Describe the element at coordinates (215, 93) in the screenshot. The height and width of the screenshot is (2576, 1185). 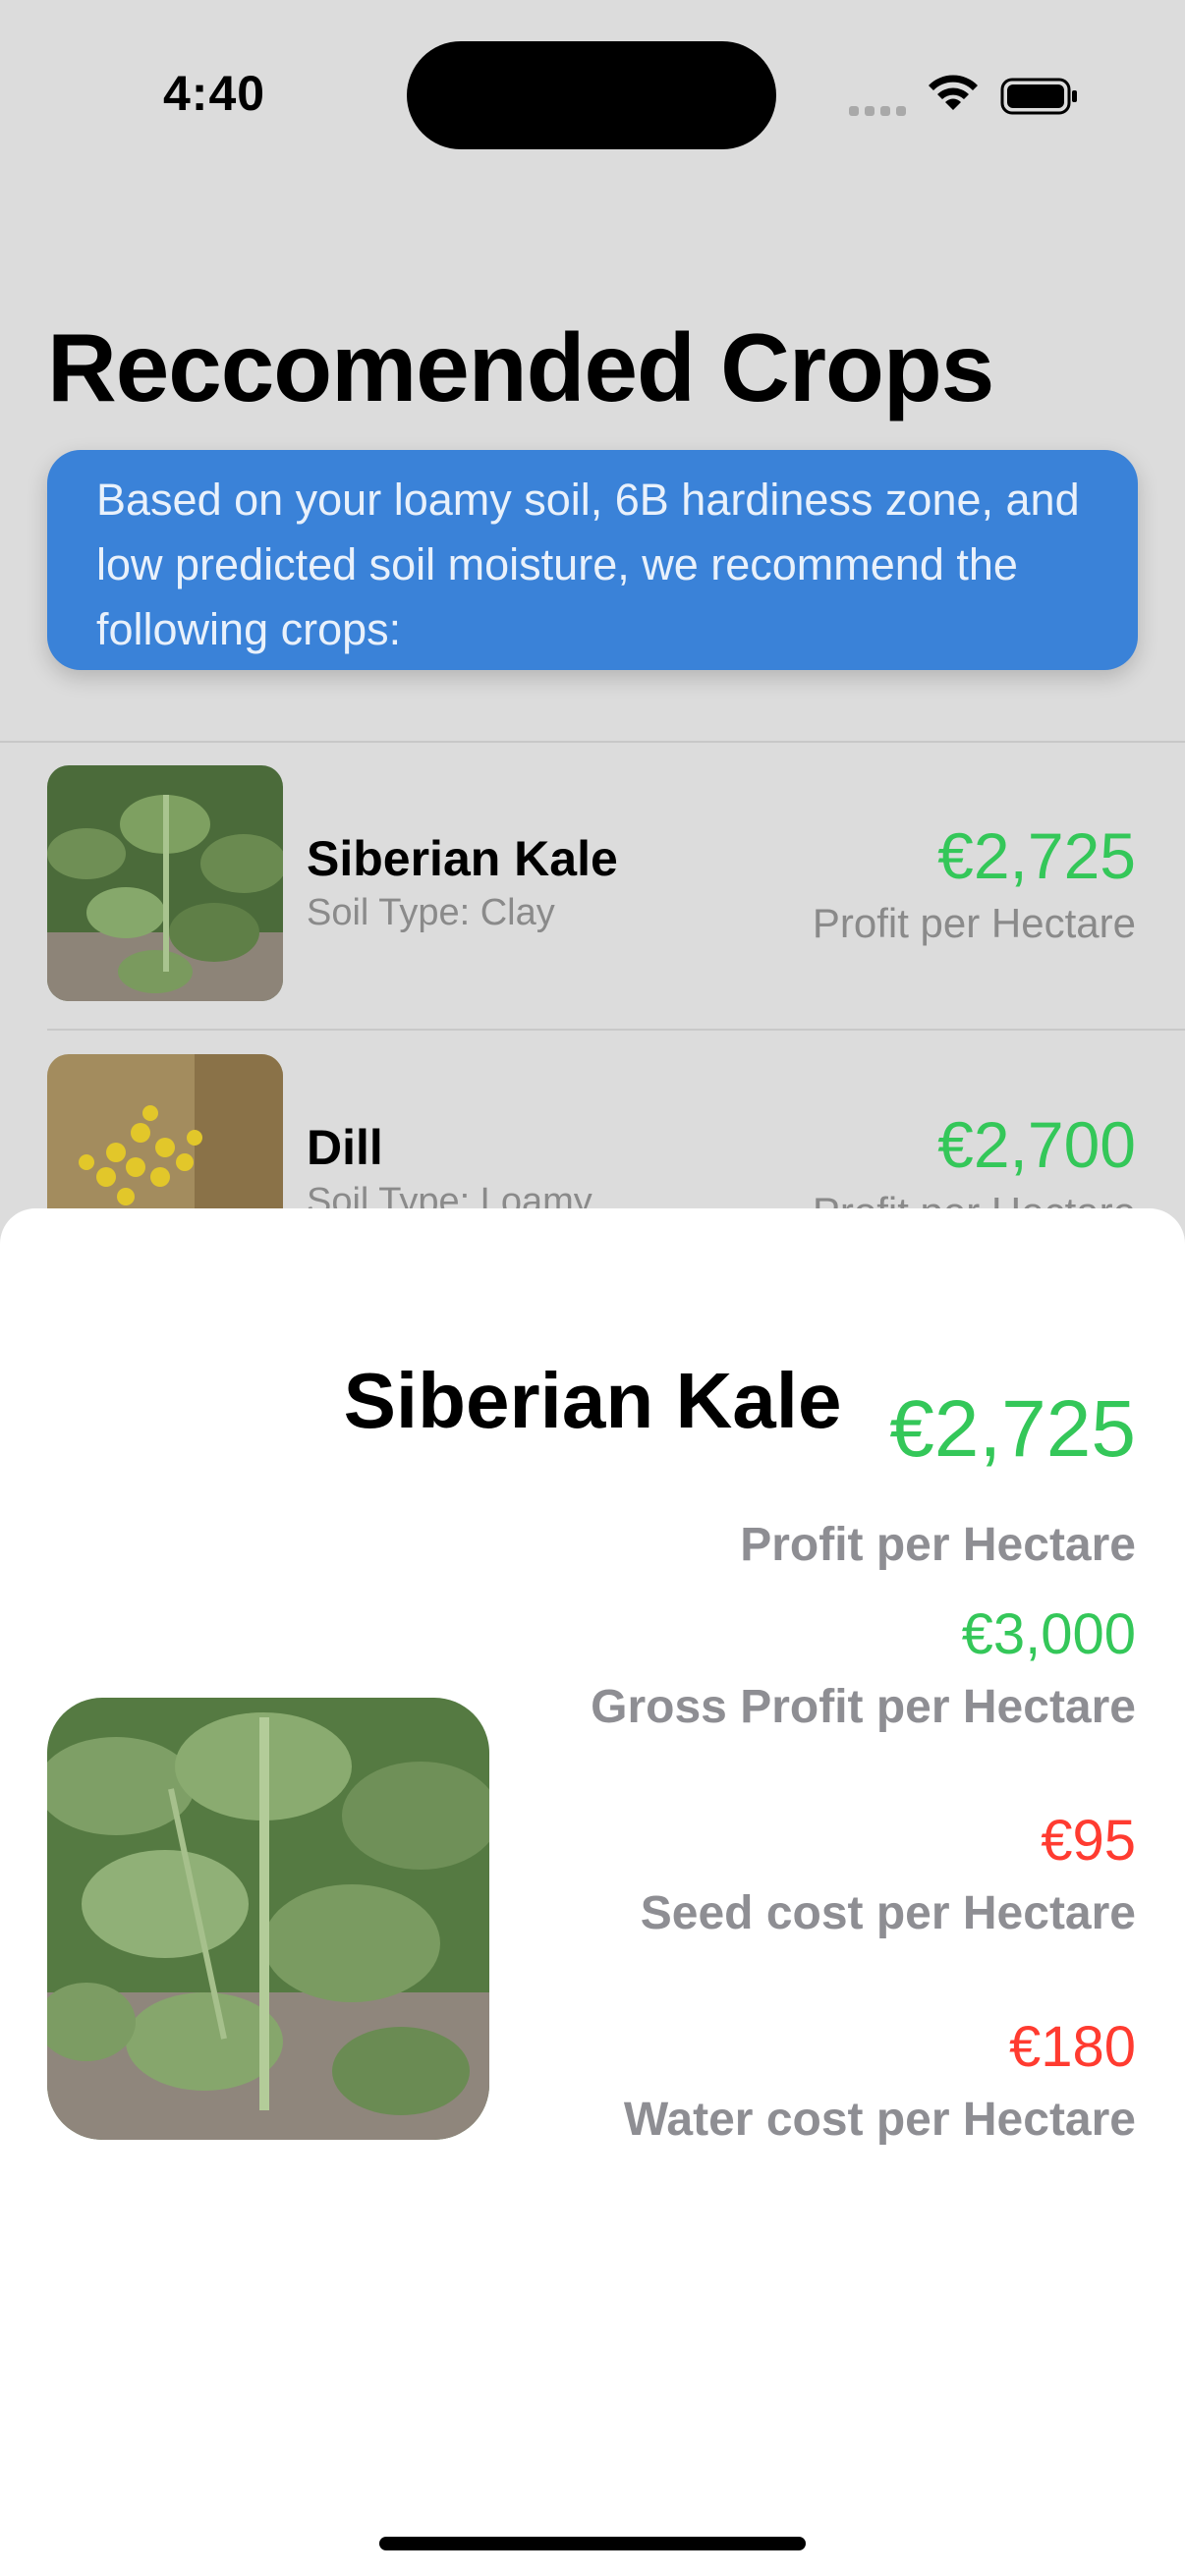
I see `status-time: 4:40` at that location.